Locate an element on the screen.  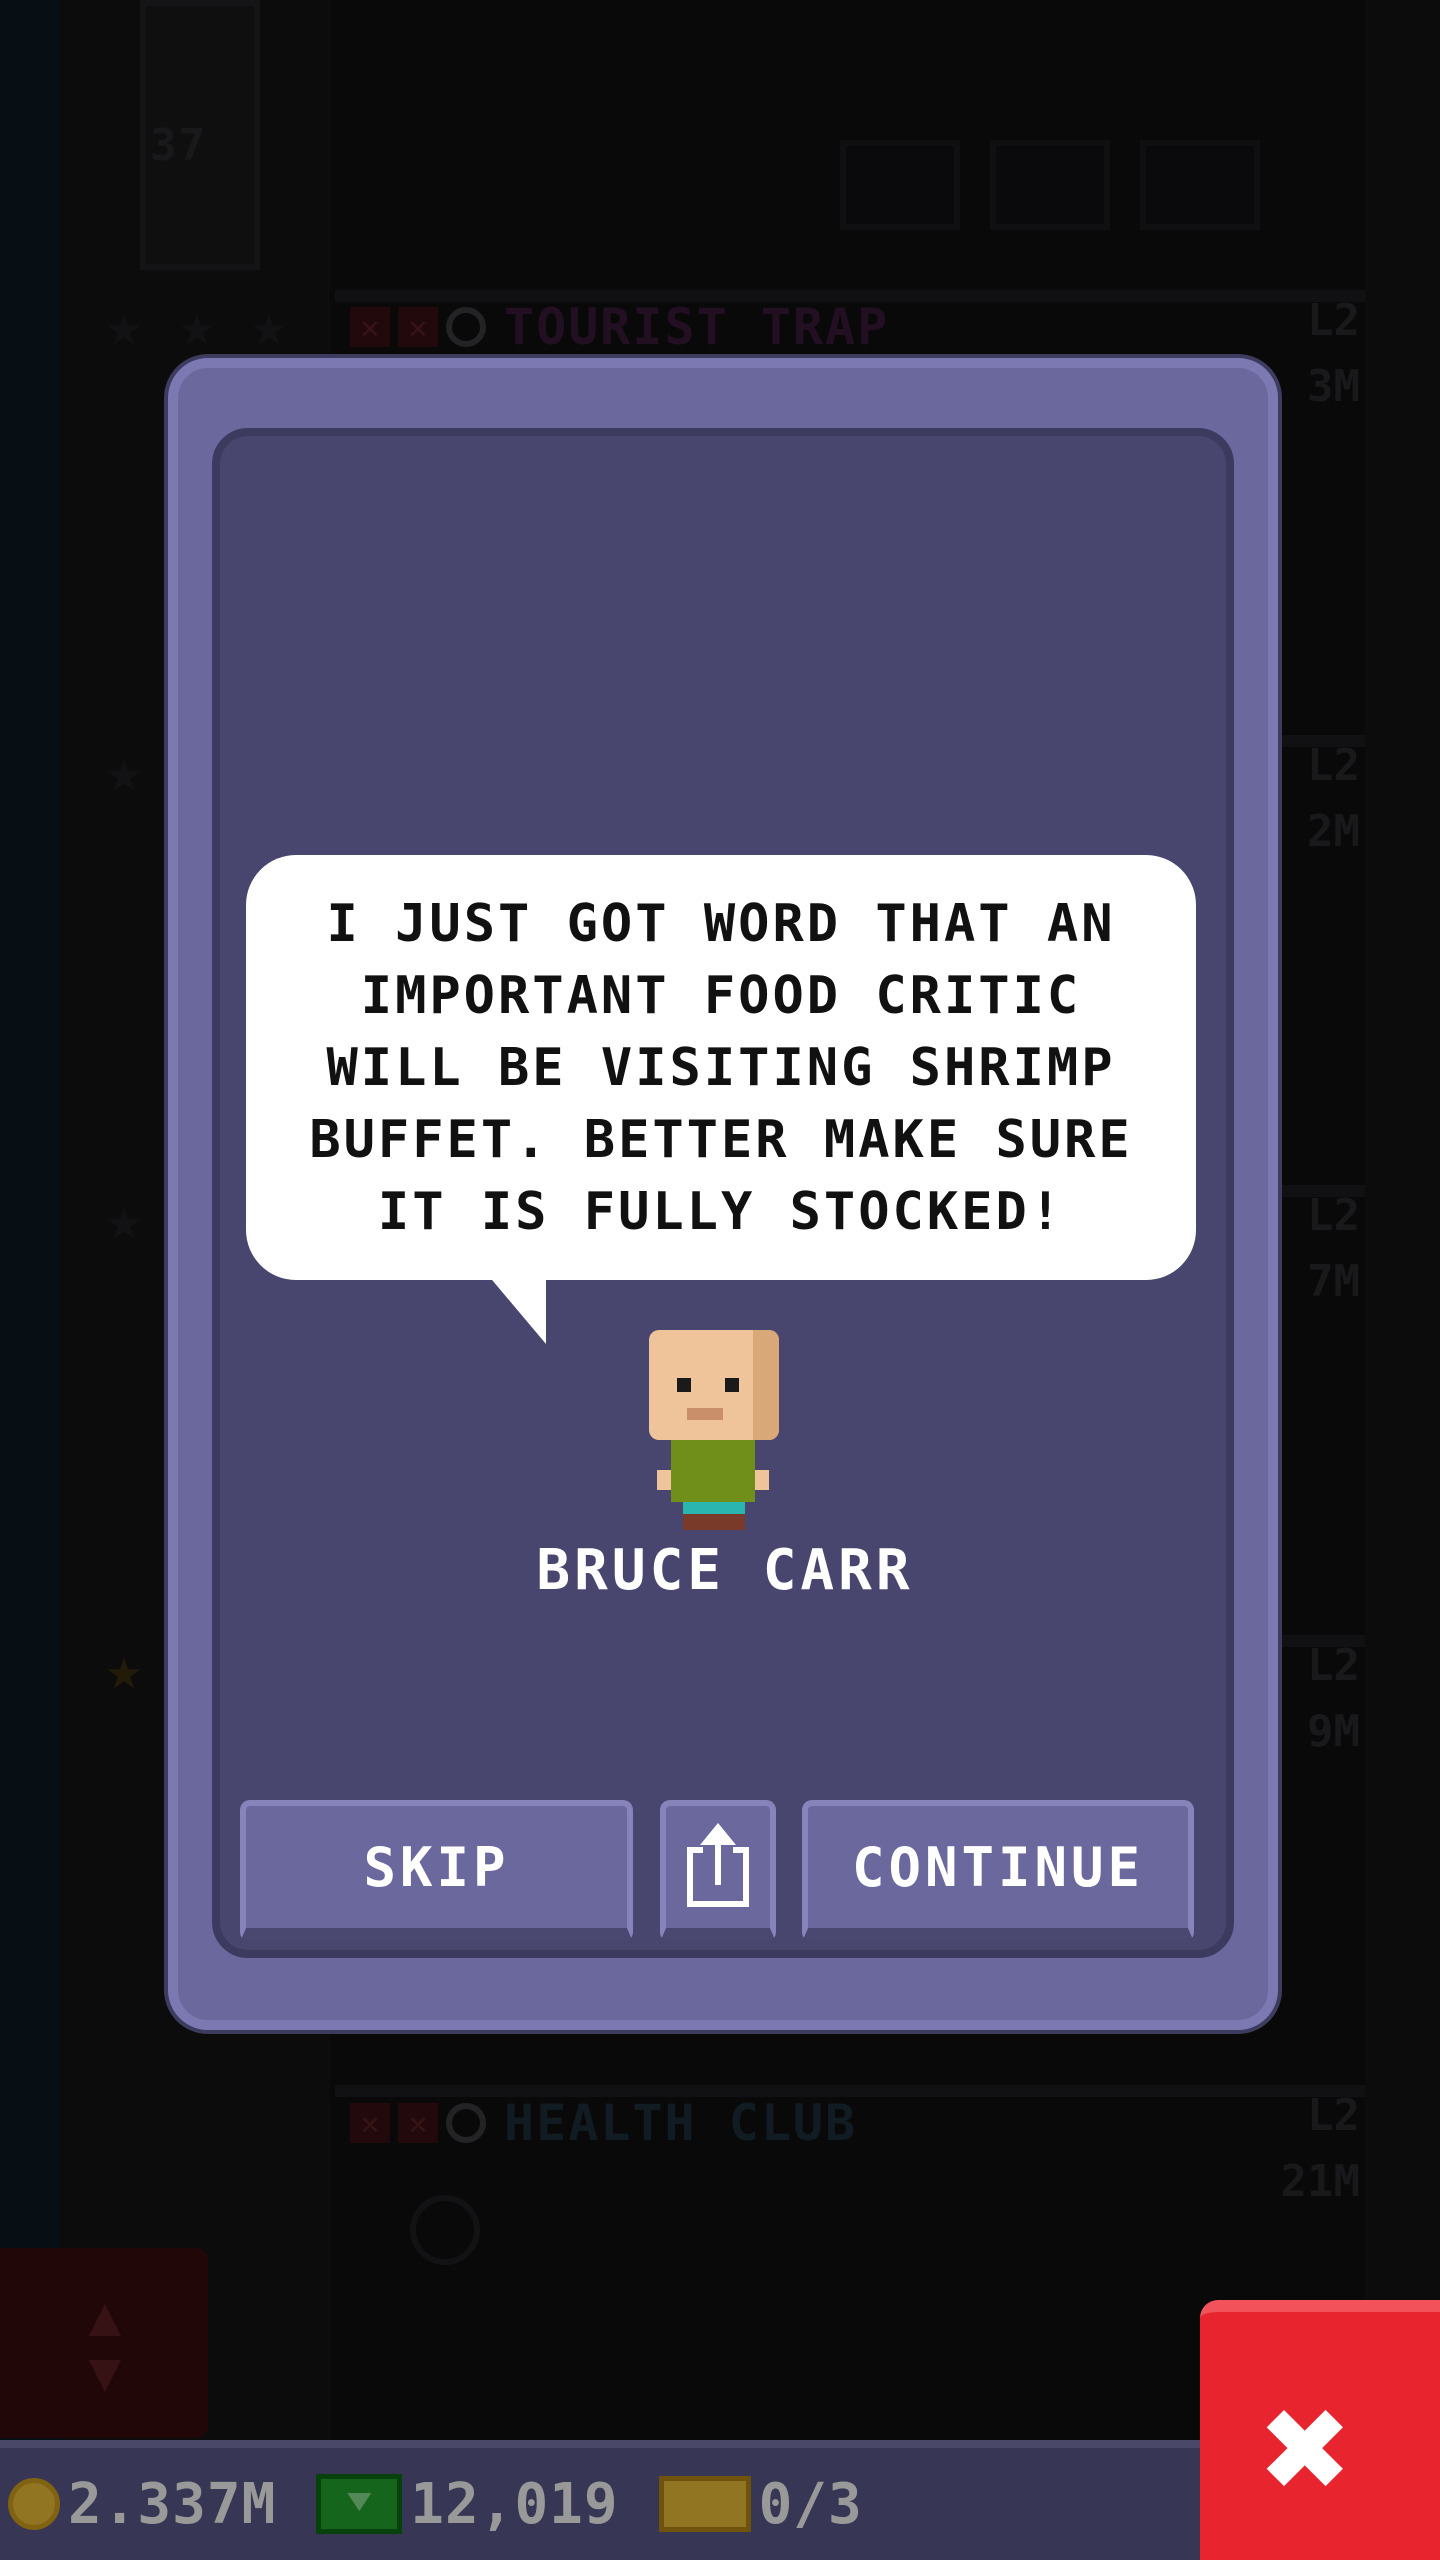
share-button is located at coordinates (718, 1871).